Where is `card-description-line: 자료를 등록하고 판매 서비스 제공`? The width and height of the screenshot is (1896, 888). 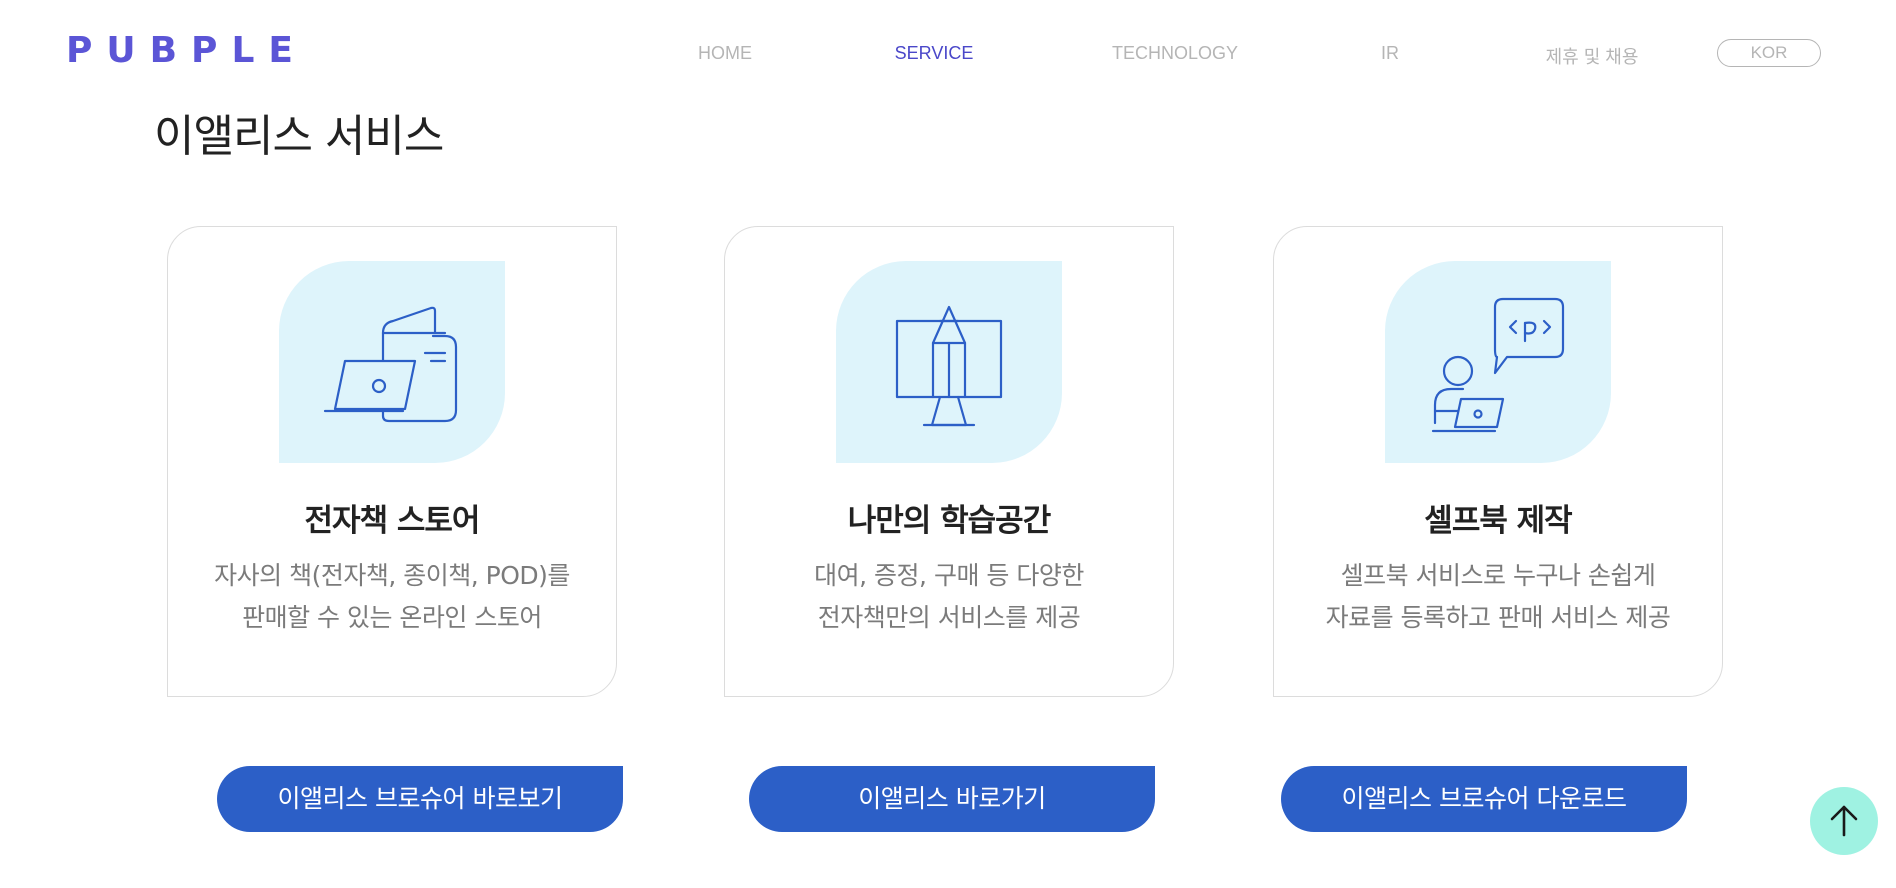
card-description-line: 자료를 등록하고 판매 서비스 제공 is located at coordinates (1498, 617).